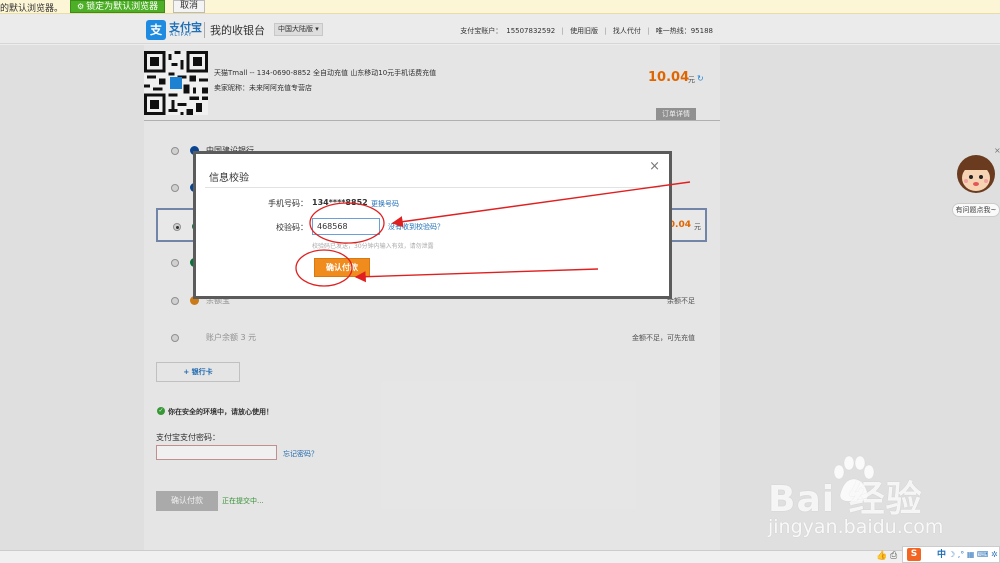 This screenshot has width=1000, height=563. What do you see at coordinates (81, 6) in the screenshot?
I see `gear-icon: ⚙` at bounding box center [81, 6].